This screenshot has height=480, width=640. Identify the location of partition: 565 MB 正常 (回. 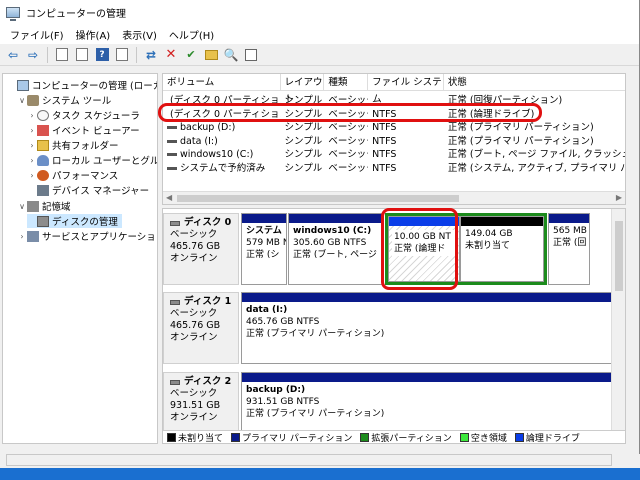
(569, 249).